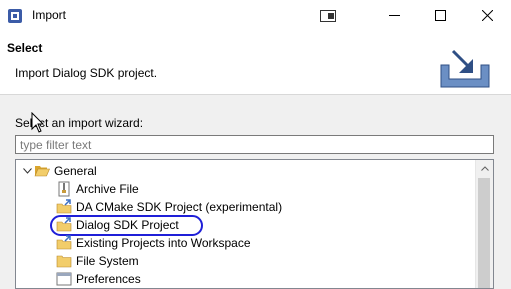  What do you see at coordinates (484, 233) in the screenshot?
I see `scrollbar-thumb` at bounding box center [484, 233].